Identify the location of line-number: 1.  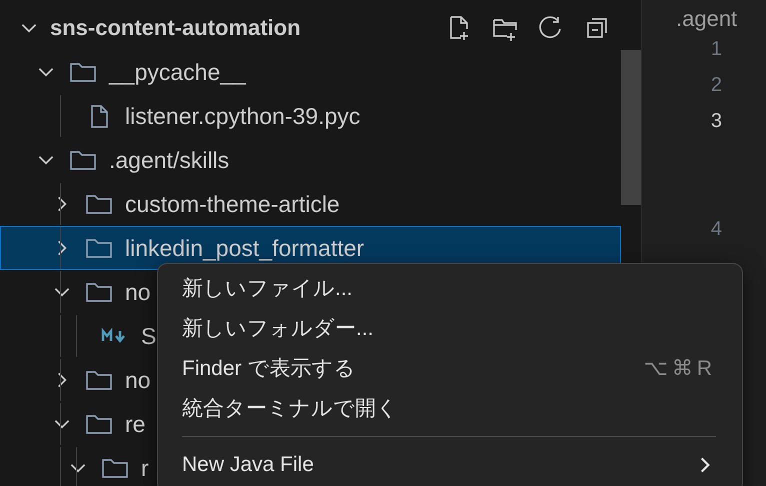
(716, 49).